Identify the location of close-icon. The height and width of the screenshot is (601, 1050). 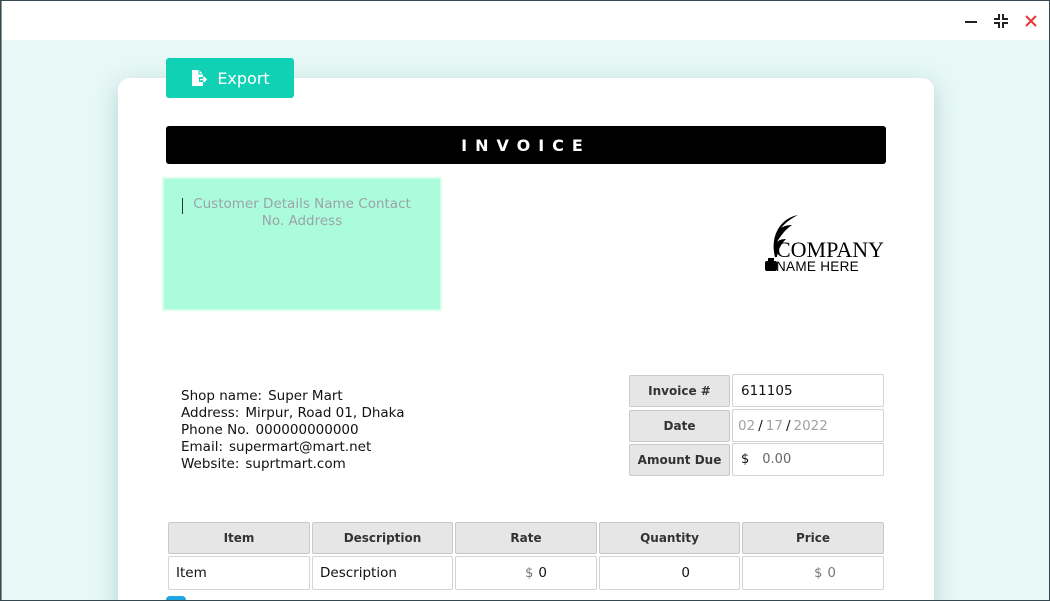
(1031, 21).